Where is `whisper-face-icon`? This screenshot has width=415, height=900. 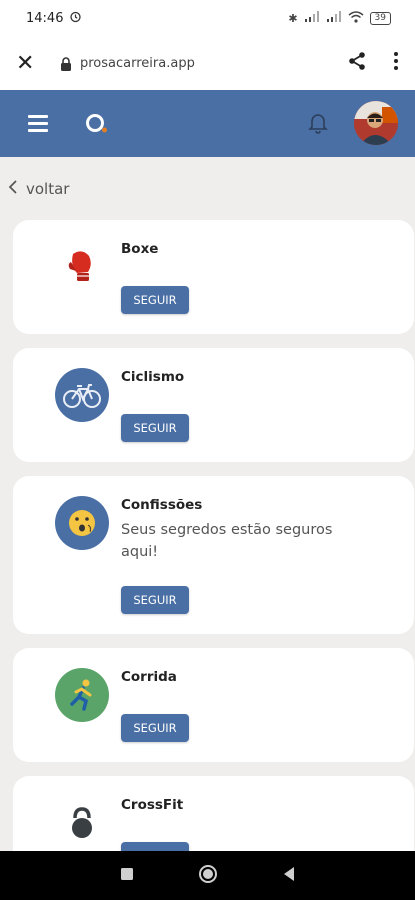
whisper-face-icon is located at coordinates (82, 523).